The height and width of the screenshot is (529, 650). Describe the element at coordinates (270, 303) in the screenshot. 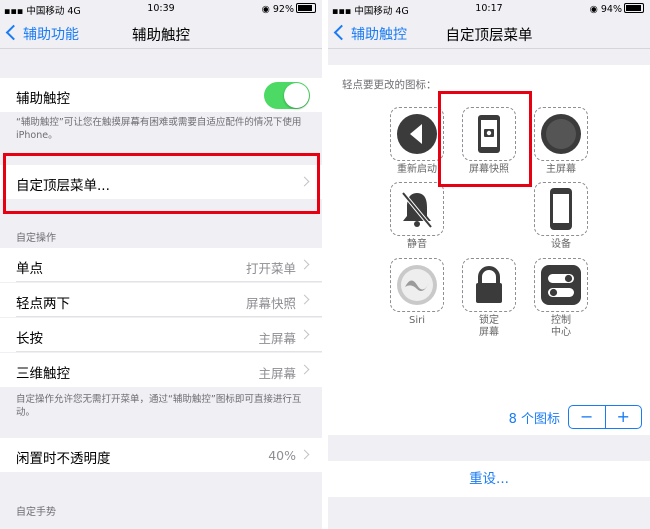

I see `row-value: 屏幕快照` at that location.